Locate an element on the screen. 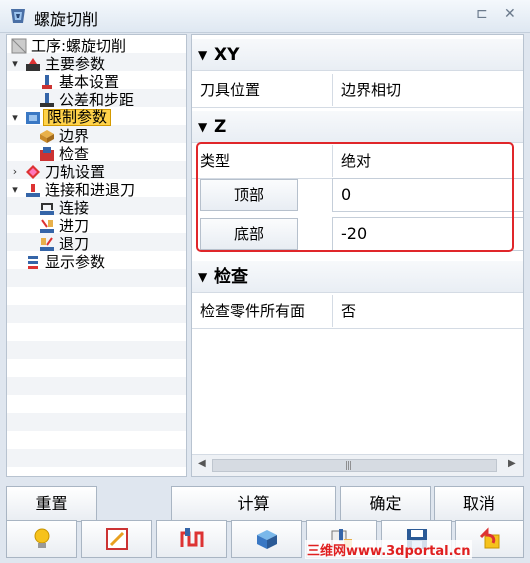  row-check-all-faces: 检查零件所有面 否 is located at coordinates (357, 311).